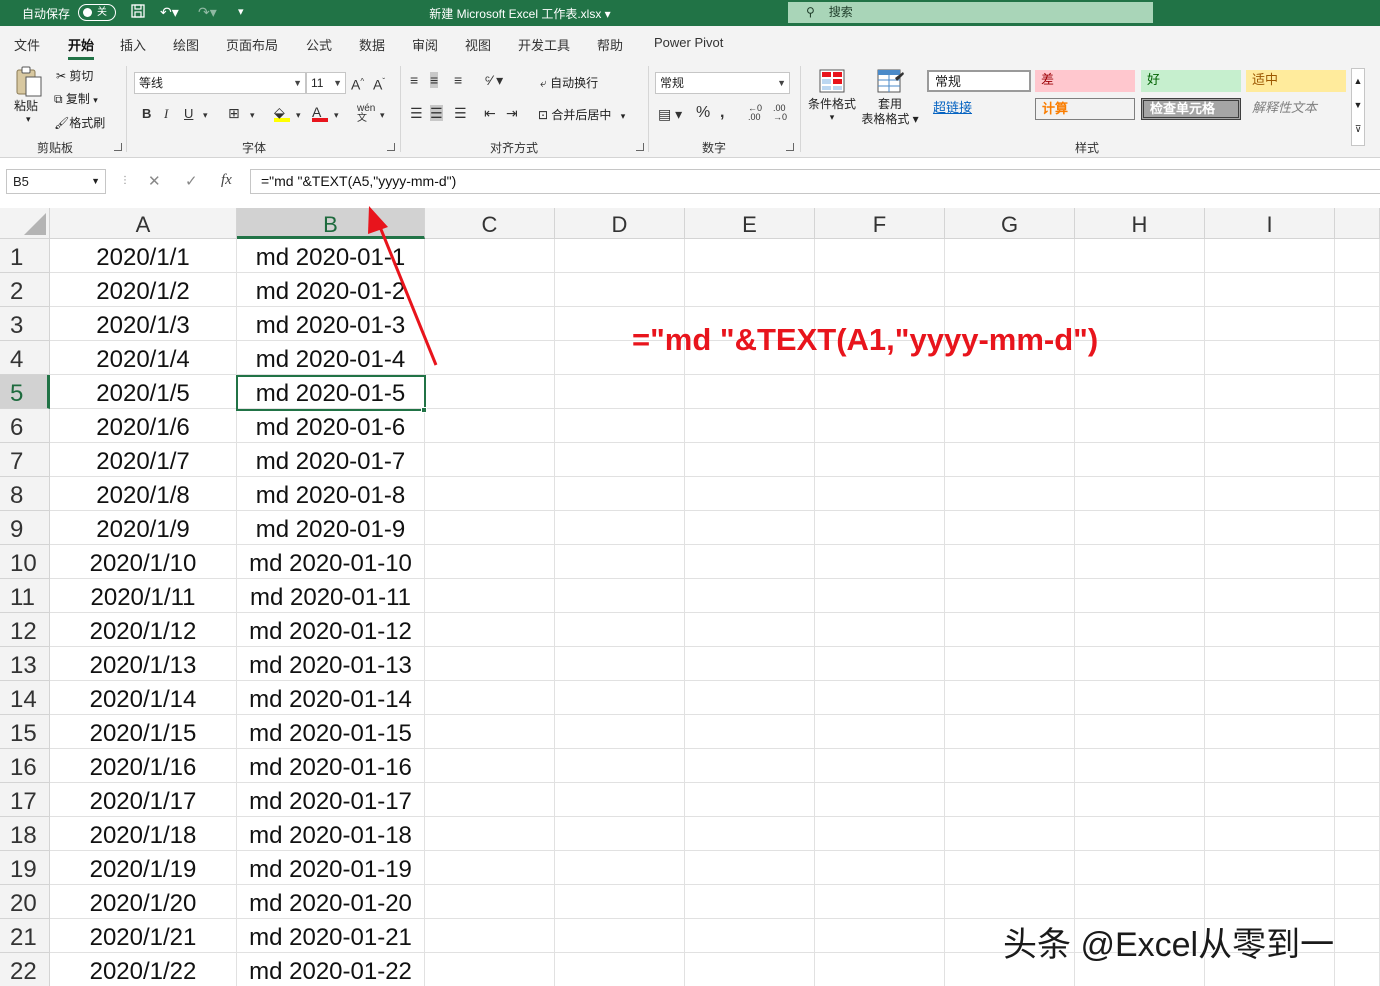 The height and width of the screenshot is (986, 1380). What do you see at coordinates (460, 113) in the screenshot?
I see `align-right-icon: ☰` at bounding box center [460, 113].